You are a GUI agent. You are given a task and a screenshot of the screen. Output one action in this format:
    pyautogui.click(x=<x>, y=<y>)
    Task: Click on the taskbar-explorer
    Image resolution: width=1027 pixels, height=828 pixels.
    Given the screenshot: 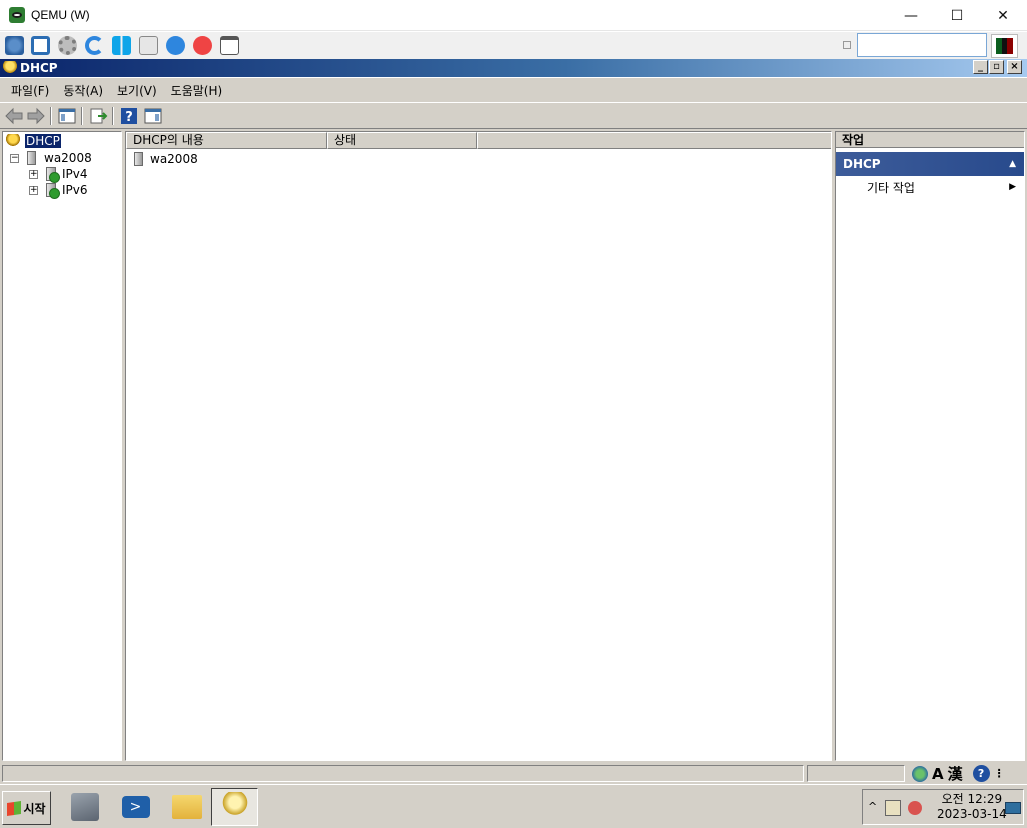 What is the action you would take?
    pyautogui.click(x=186, y=807)
    